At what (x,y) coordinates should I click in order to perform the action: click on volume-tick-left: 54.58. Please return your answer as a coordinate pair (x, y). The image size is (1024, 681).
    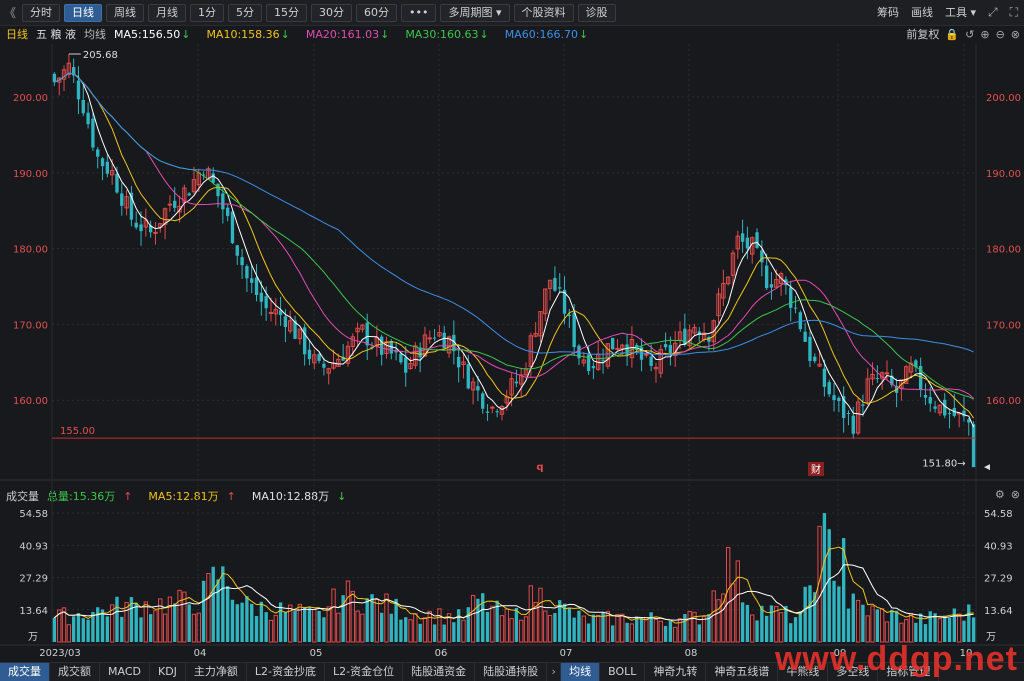
    Looking at the image, I should click on (33, 514).